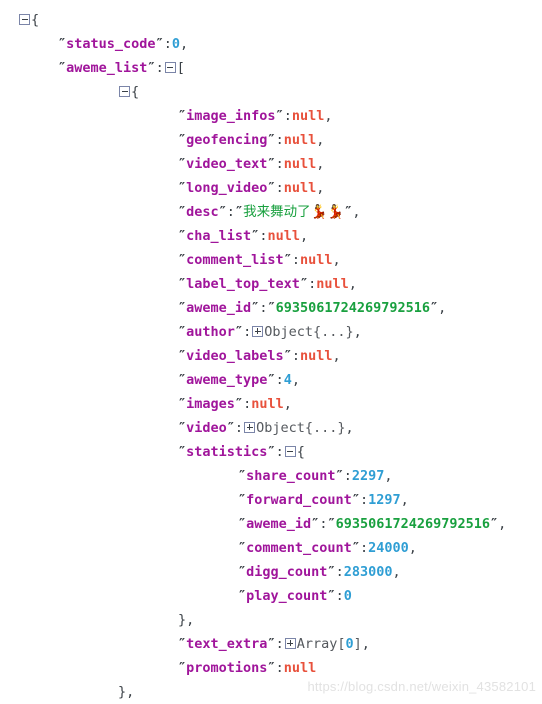 The image size is (542, 704). Describe the element at coordinates (271, 20) in the screenshot. I see `json-line: {` at that location.